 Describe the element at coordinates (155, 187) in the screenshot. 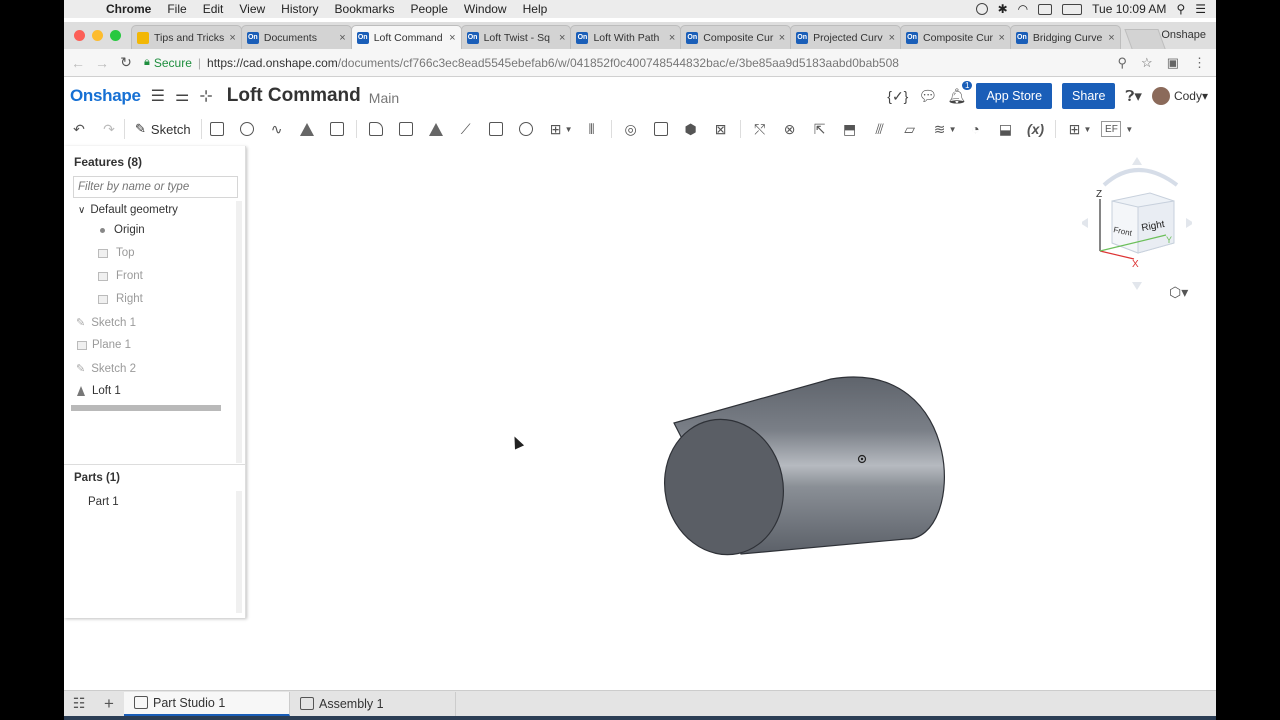

I see `feature-filter-input` at that location.